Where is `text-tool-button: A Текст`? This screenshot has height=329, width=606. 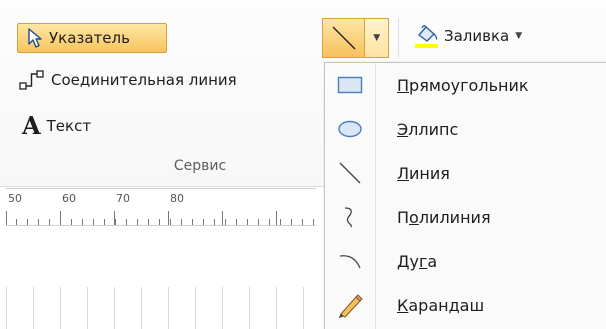
text-tool-button: A Текст is located at coordinates (56, 126).